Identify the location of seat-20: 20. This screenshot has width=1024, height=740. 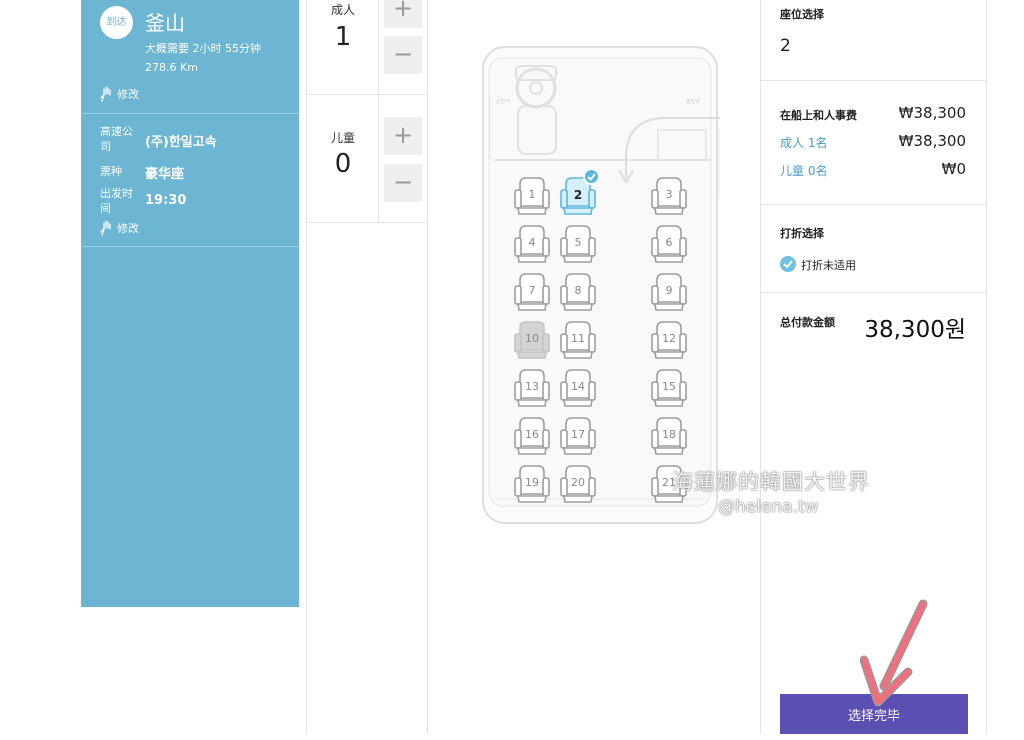
(578, 484).